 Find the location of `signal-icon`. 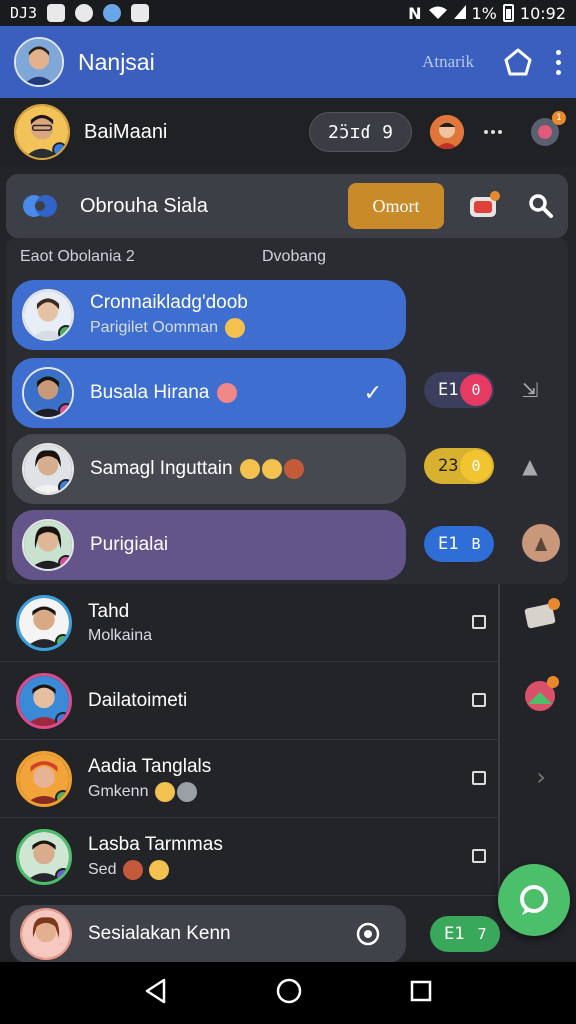

signal-icon is located at coordinates (459, 13).